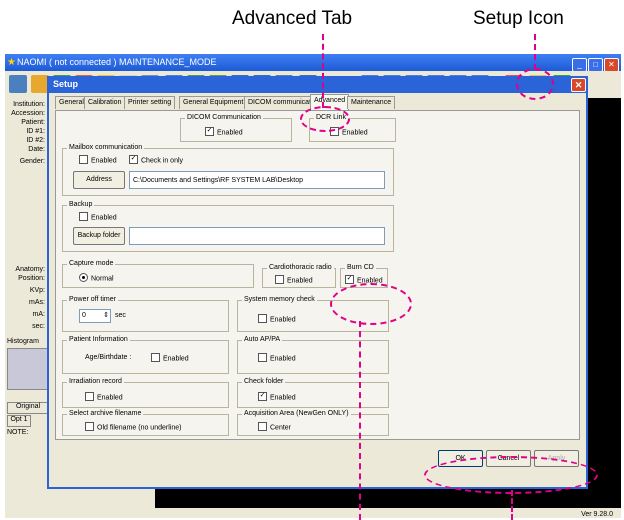 The image size is (624, 520). Describe the element at coordinates (38, 314) in the screenshot. I see `ma-label: mA:` at that location.